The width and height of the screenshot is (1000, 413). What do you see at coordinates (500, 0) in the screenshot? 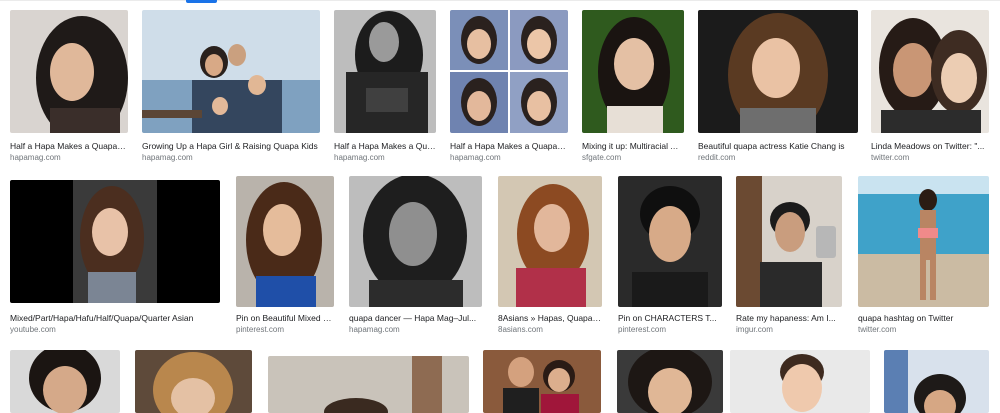
I see `top-divider` at bounding box center [500, 0].